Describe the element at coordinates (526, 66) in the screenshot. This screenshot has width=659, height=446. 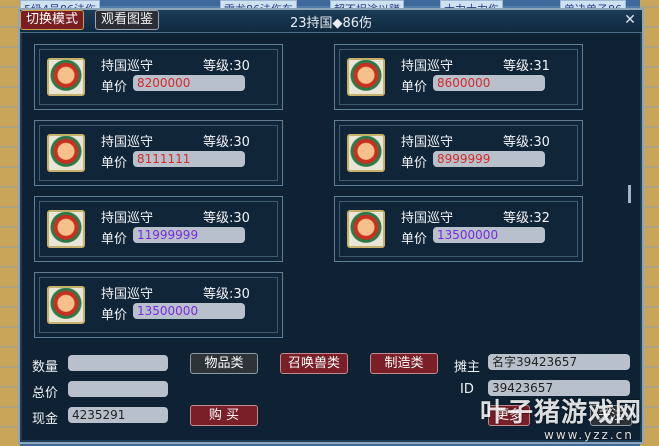
I see `item-level: 等级:31` at that location.